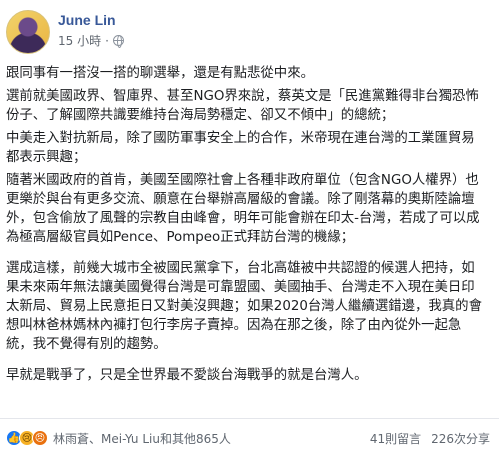 This screenshot has width=499, height=464. What do you see at coordinates (460, 438) in the screenshot?
I see `shares-count: 226次分享` at bounding box center [460, 438].